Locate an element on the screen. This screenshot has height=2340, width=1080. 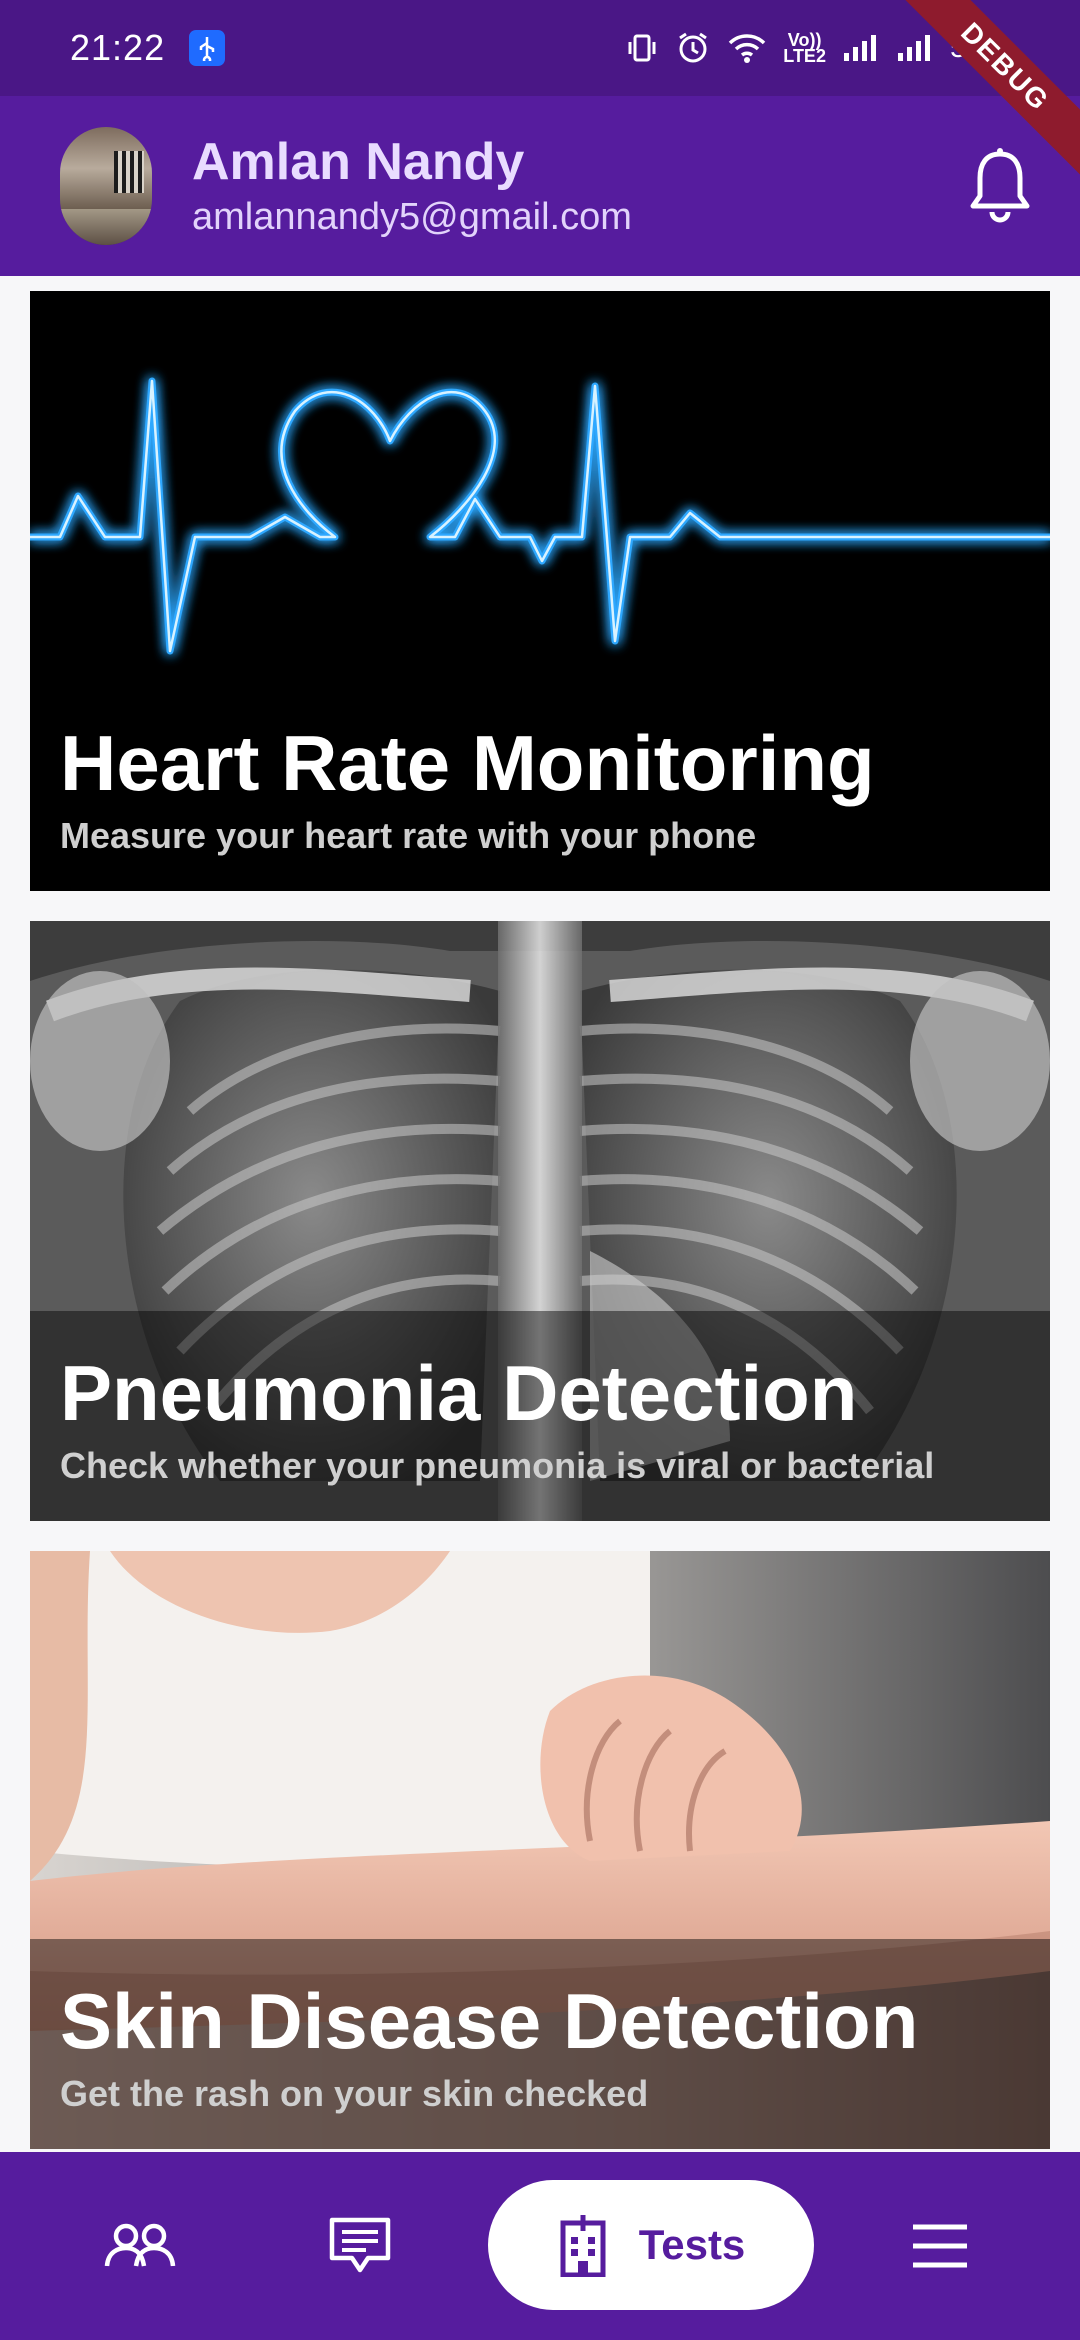
people-icon is located at coordinates (140, 2245).